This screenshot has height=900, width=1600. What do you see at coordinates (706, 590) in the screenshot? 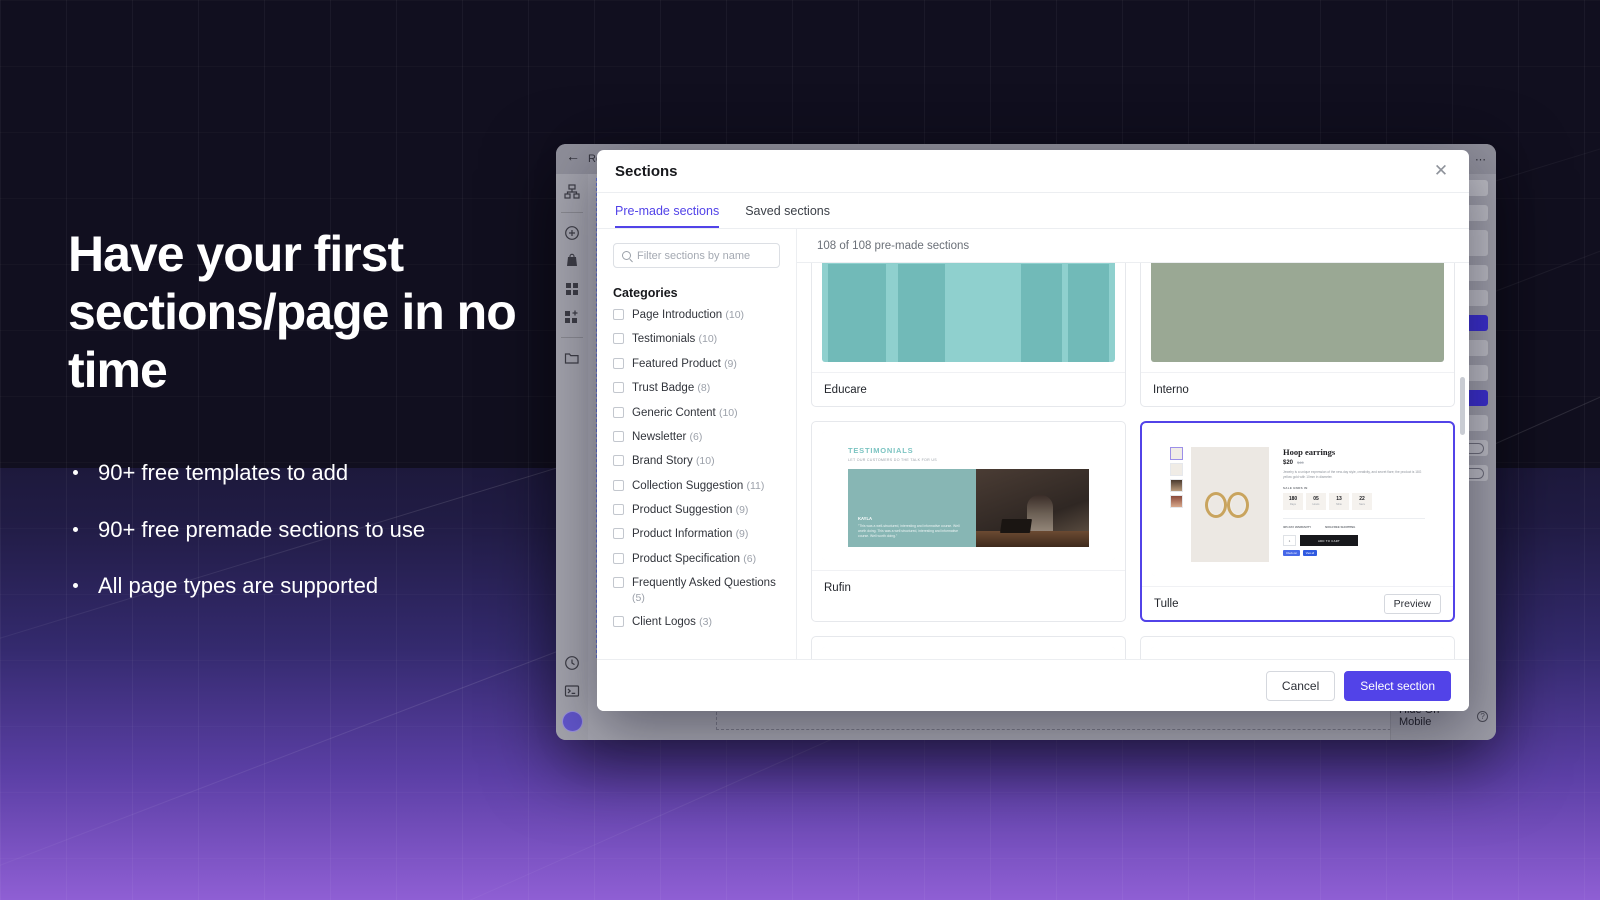
I see `category-label: Frequently Asked Questions (5)` at bounding box center [706, 590].